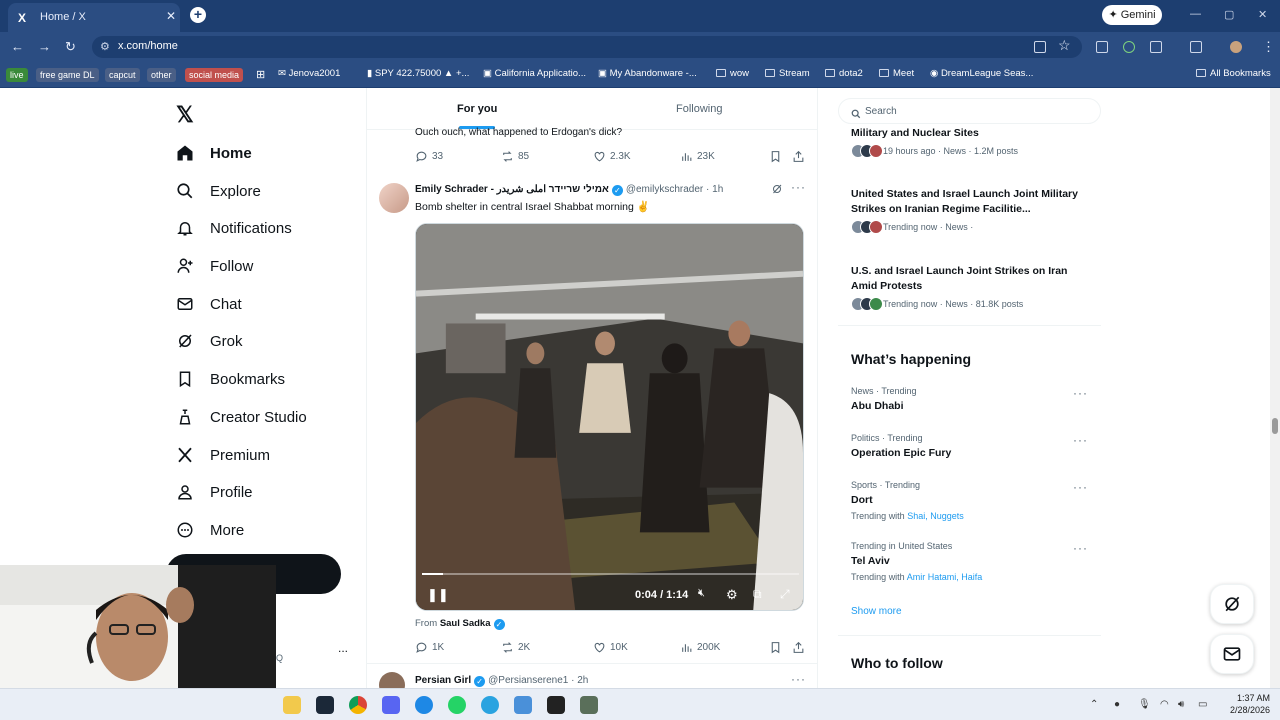 This screenshot has width=1280, height=720. What do you see at coordinates (209, 530) in the screenshot?
I see `nav-more: More` at bounding box center [209, 530].